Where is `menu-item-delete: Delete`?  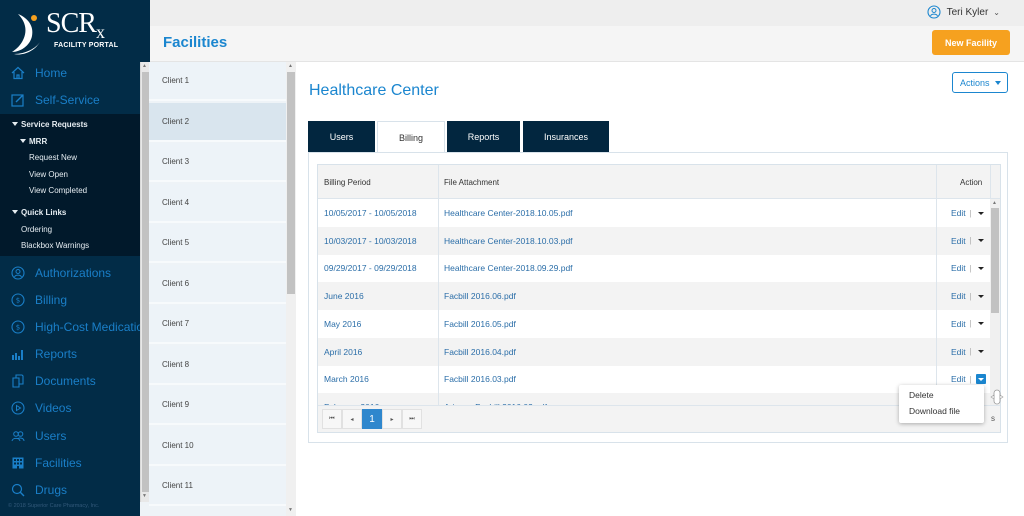
menu-item-delete: Delete is located at coordinates (921, 395).